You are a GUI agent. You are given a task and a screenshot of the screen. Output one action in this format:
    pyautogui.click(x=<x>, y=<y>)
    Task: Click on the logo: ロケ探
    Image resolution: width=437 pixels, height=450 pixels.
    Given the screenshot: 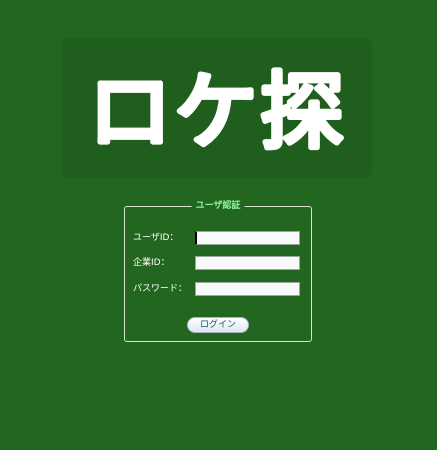 What is the action you would take?
    pyautogui.click(x=216, y=112)
    